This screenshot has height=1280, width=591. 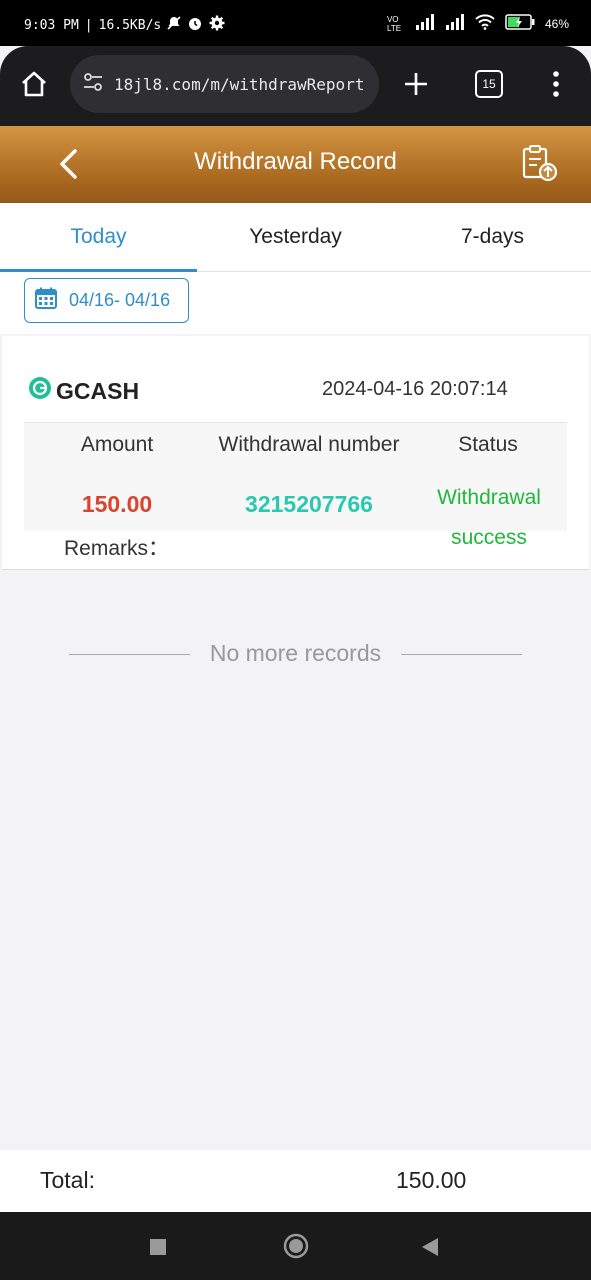 What do you see at coordinates (98, 237) in the screenshot?
I see `tab-today: Today` at bounding box center [98, 237].